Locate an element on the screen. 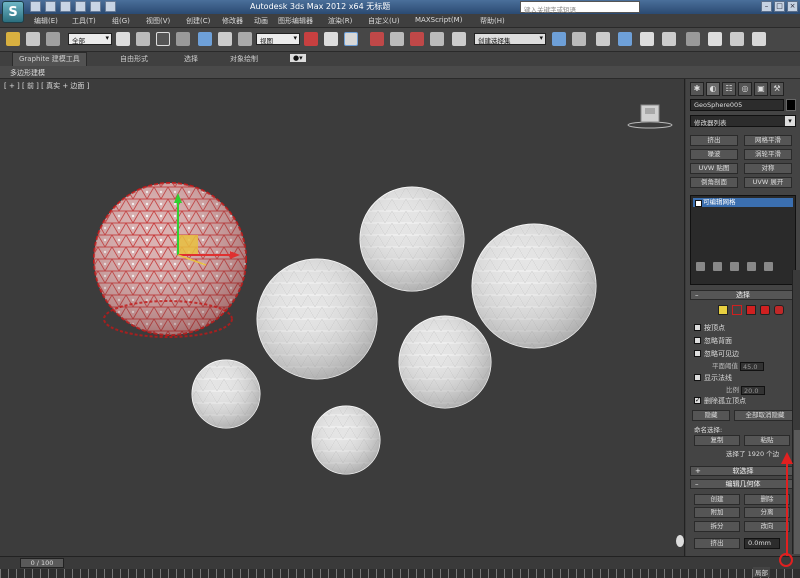 Image resolution: width=800 pixels, height=578 pixels. graphite-toggle-icon is located at coordinates (625, 39).